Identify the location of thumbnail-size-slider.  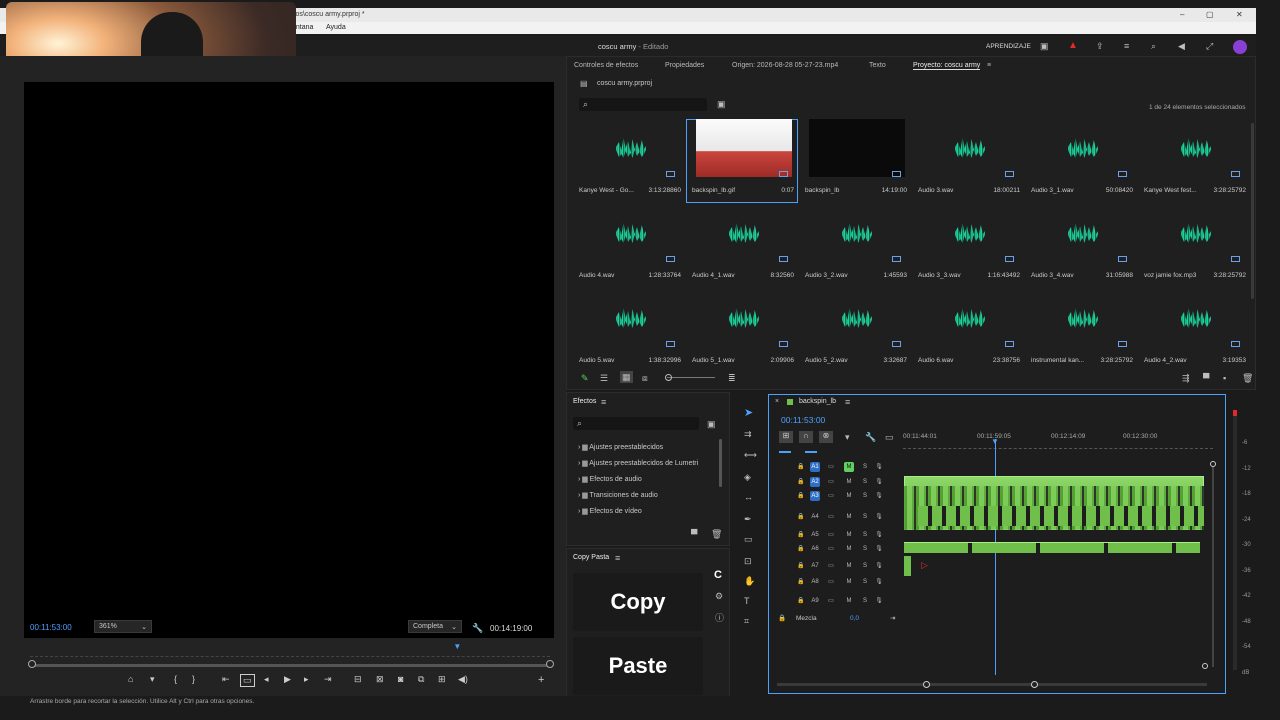
(691, 377).